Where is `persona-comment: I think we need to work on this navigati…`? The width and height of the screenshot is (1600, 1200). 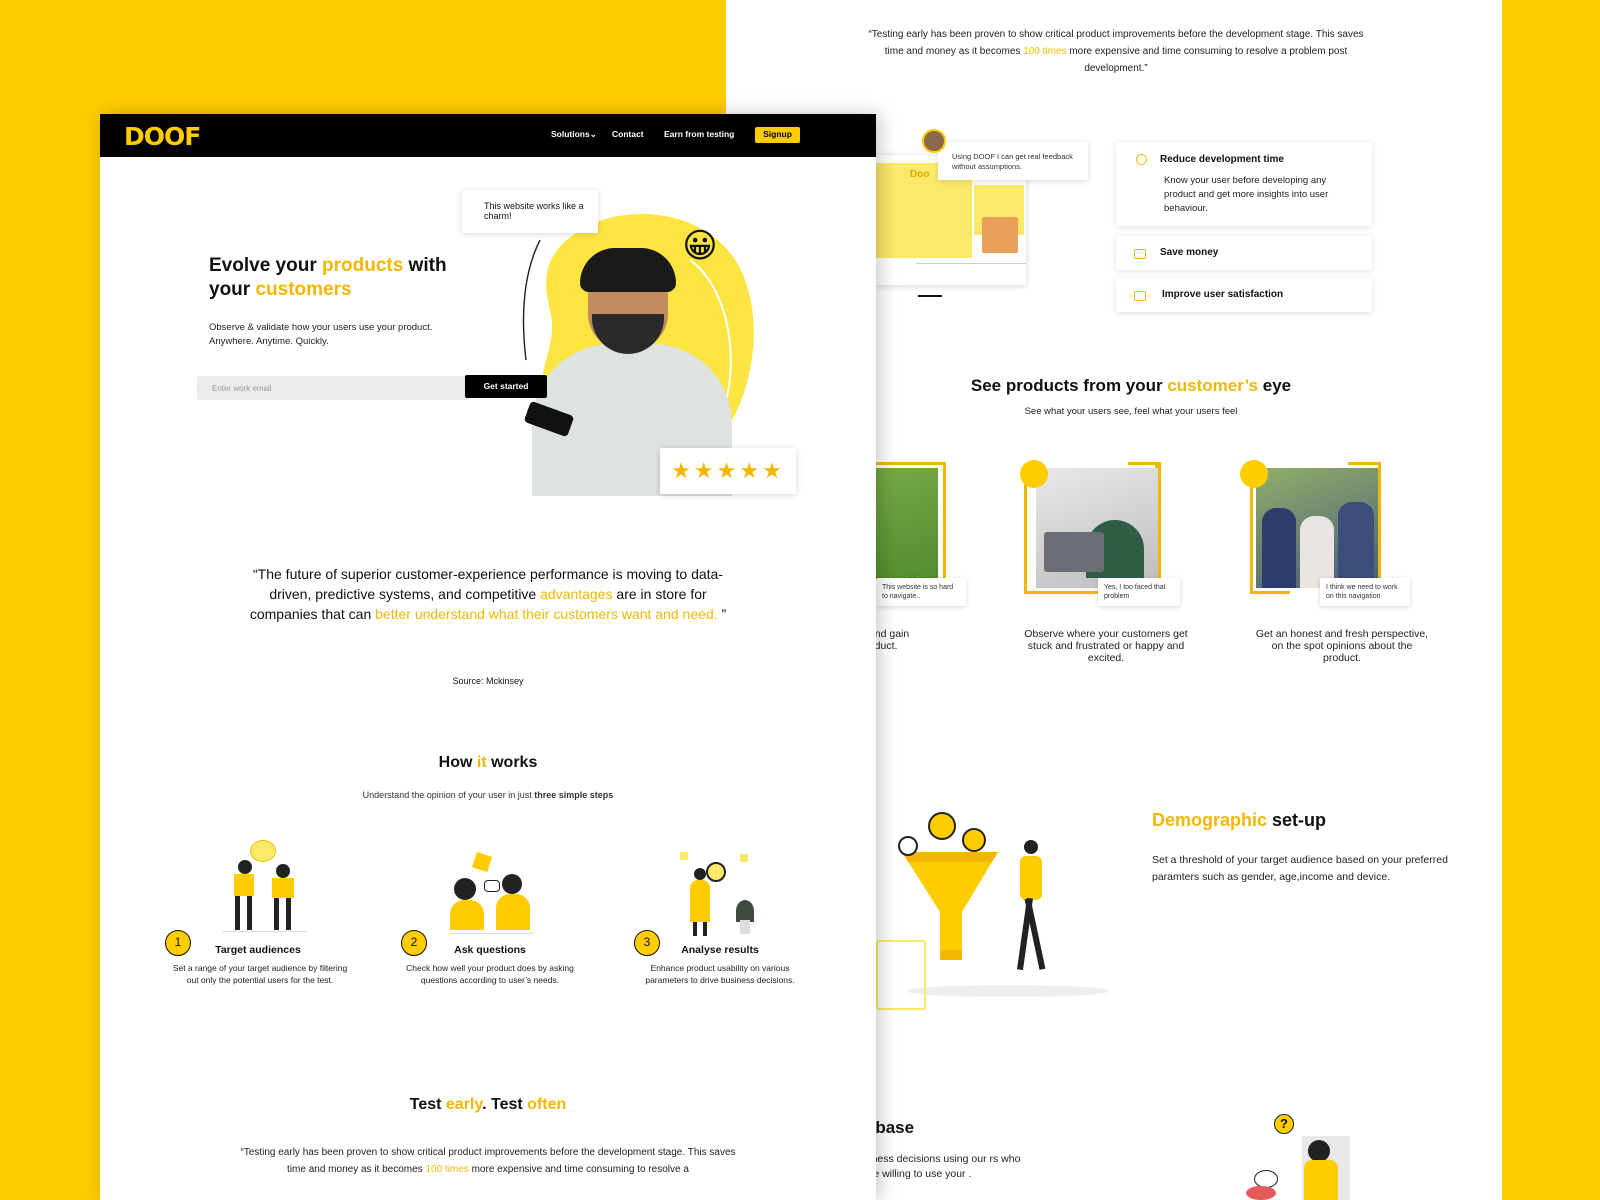
persona-comment: I think we need to work on this navigati… is located at coordinates (1365, 592).